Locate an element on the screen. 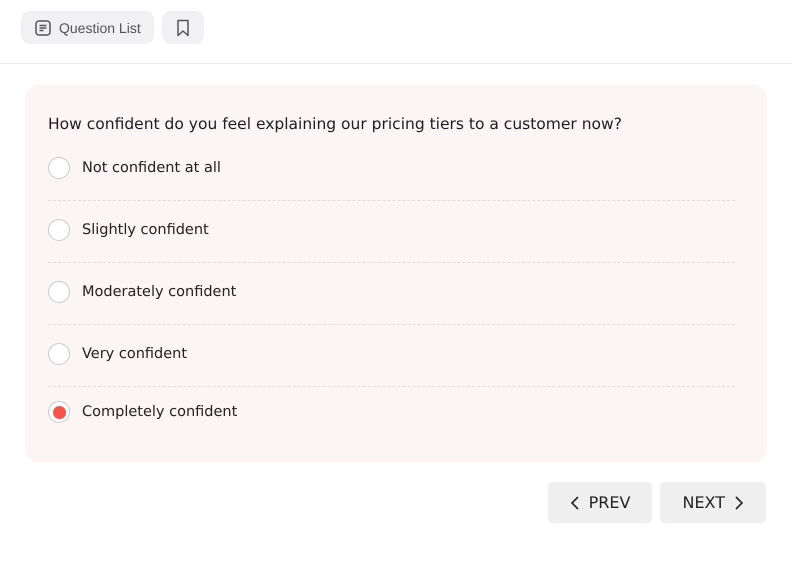 The height and width of the screenshot is (571, 792). chevron-right-icon is located at coordinates (739, 502).